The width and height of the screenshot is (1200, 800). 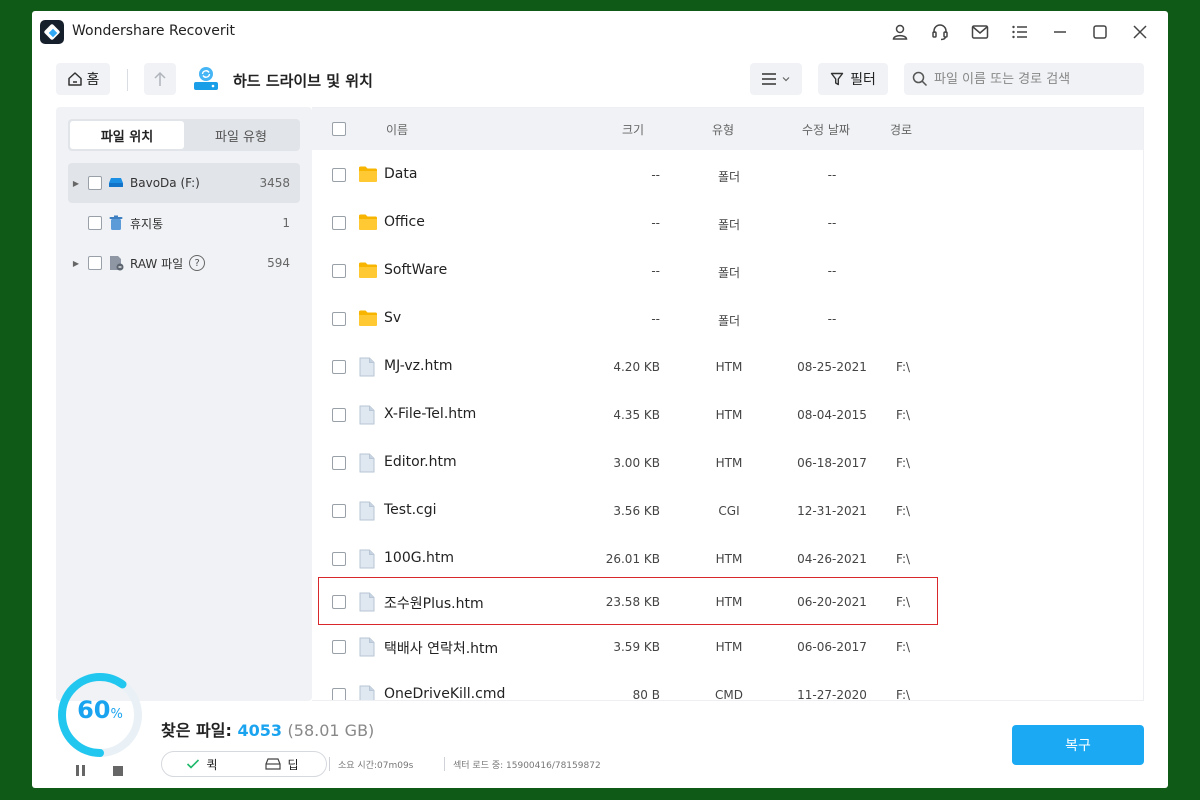 I want to click on mail-icon, so click(x=980, y=32).